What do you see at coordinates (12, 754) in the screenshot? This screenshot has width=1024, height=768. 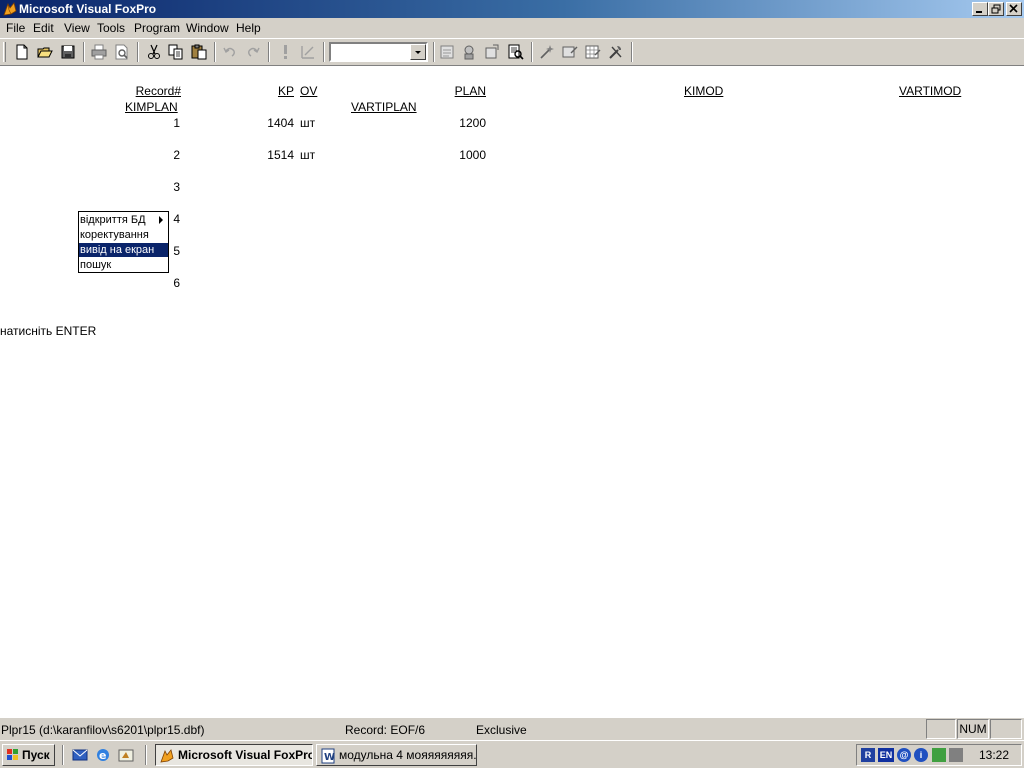 I see `windows-logo-icon` at bounding box center [12, 754].